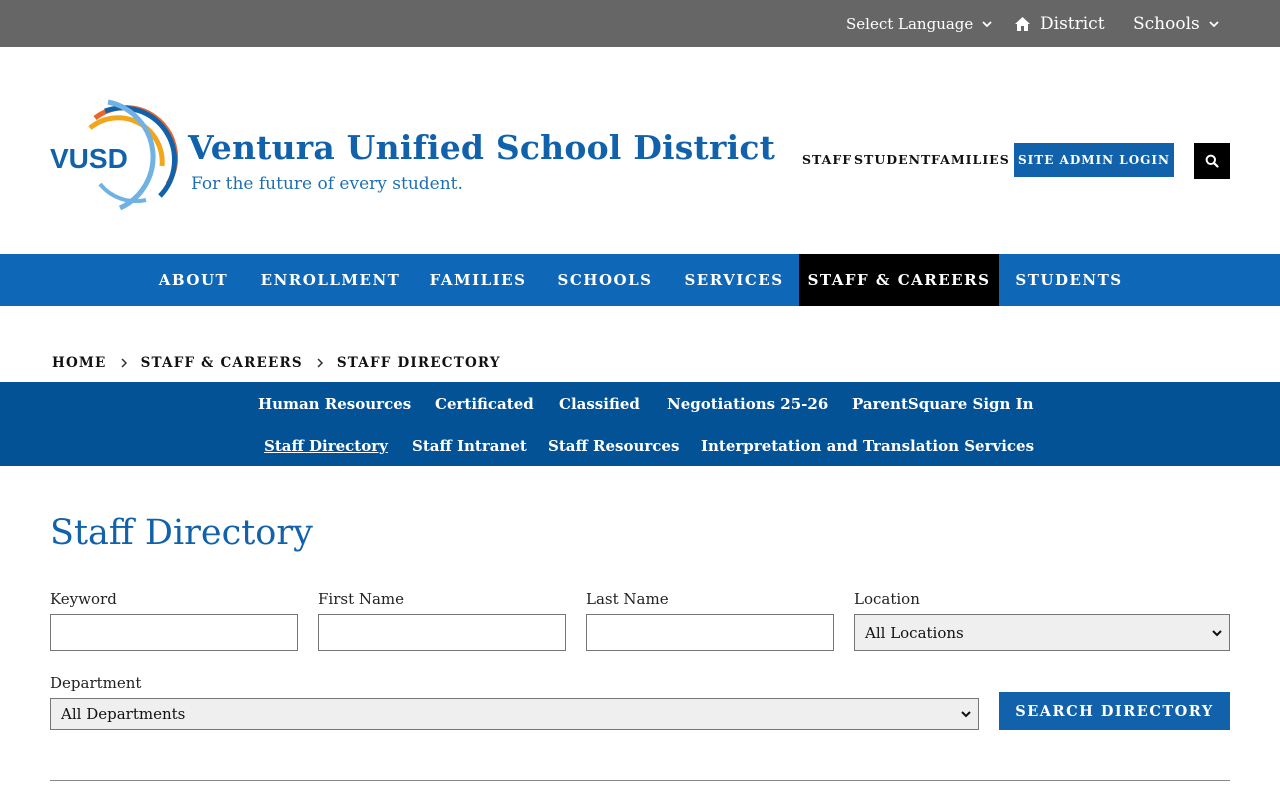 This screenshot has height=800, width=1280. I want to click on subnav-classified: Classified, so click(599, 404).